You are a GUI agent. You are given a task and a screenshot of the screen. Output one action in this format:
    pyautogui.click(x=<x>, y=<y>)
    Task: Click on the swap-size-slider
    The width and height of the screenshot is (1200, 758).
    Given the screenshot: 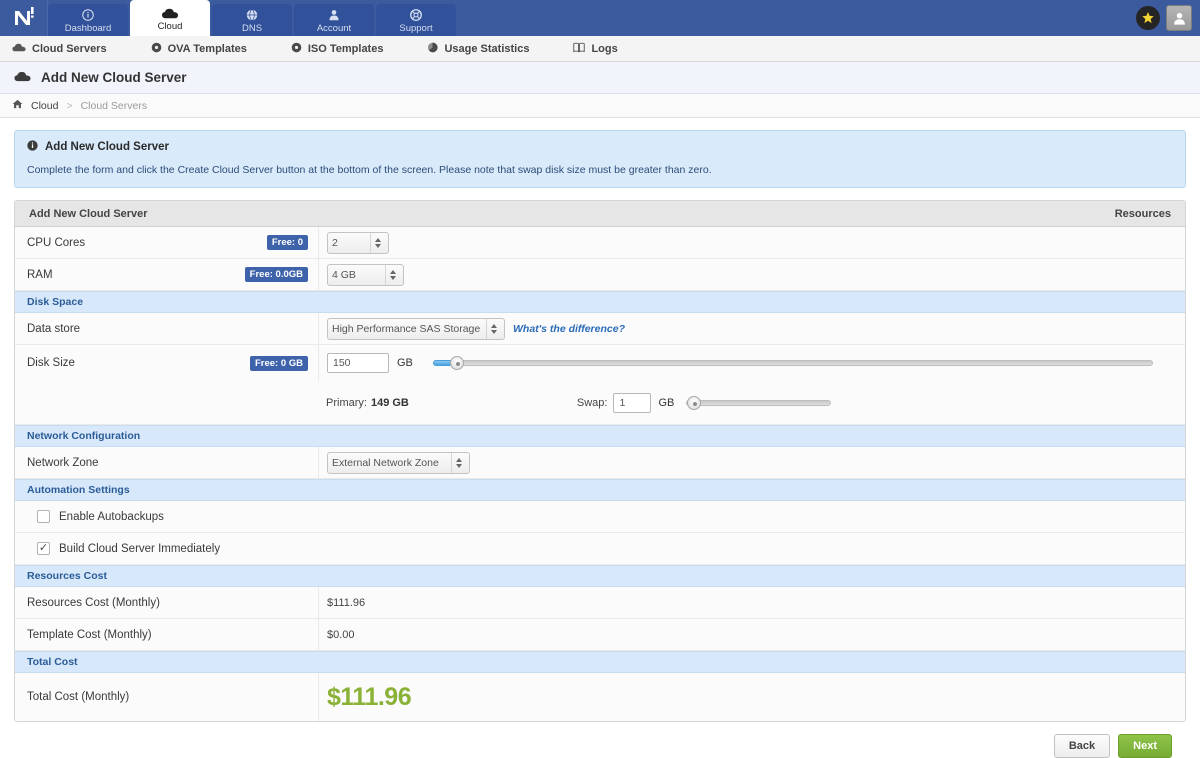 What is the action you would take?
    pyautogui.click(x=759, y=403)
    